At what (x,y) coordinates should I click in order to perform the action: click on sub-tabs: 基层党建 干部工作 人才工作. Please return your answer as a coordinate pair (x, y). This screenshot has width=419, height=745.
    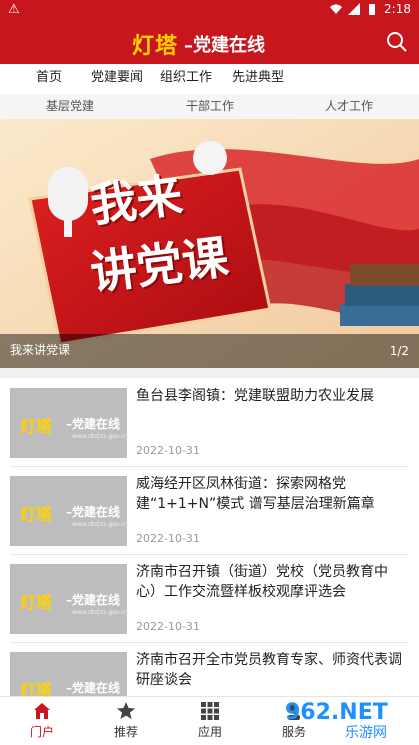
    Looking at the image, I should click on (209, 106).